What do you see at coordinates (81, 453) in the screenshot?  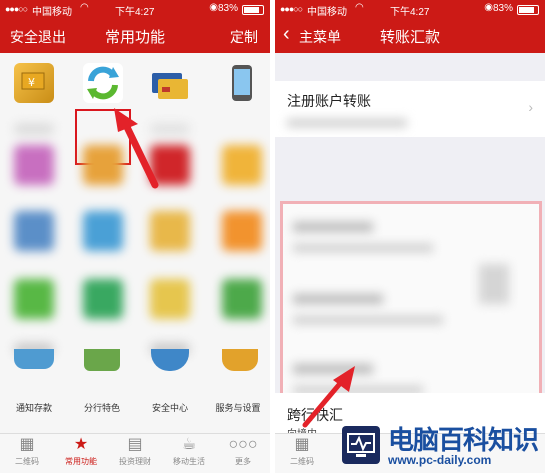 I see `tab-favorites: ★ 常用功能` at bounding box center [81, 453].